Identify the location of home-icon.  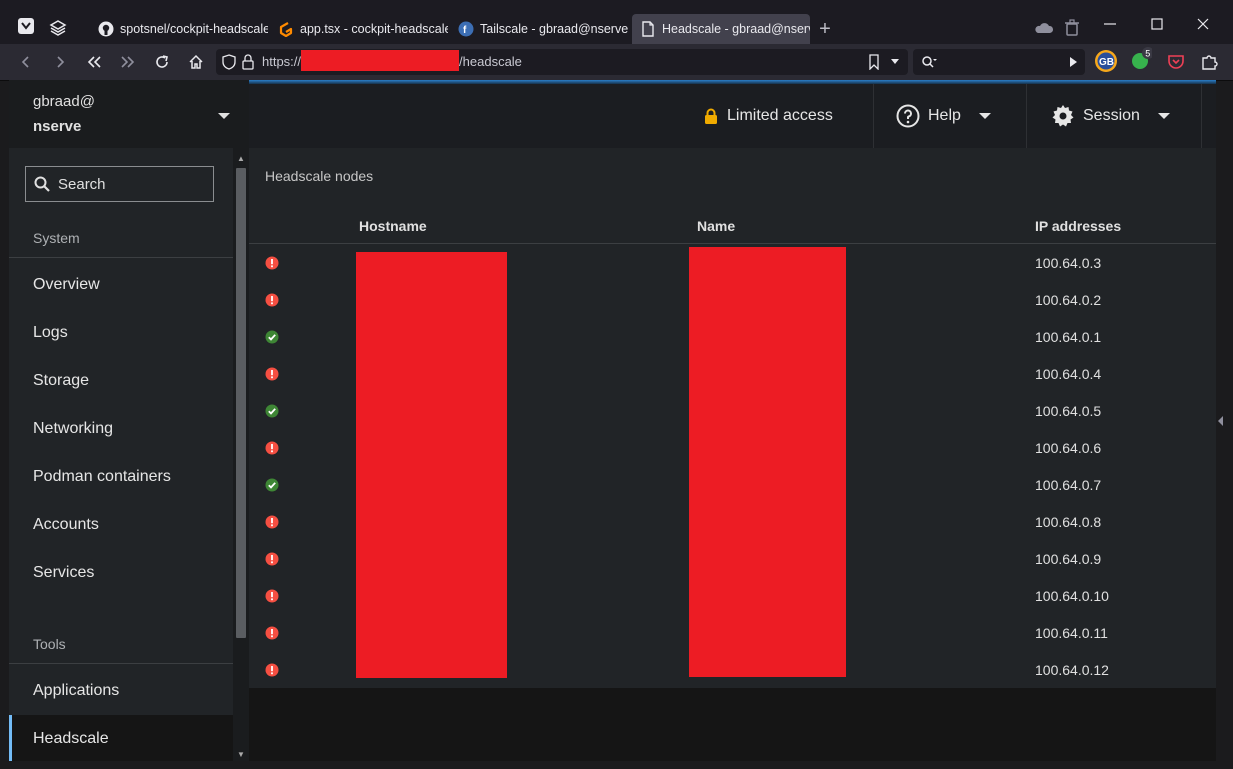
(196, 62).